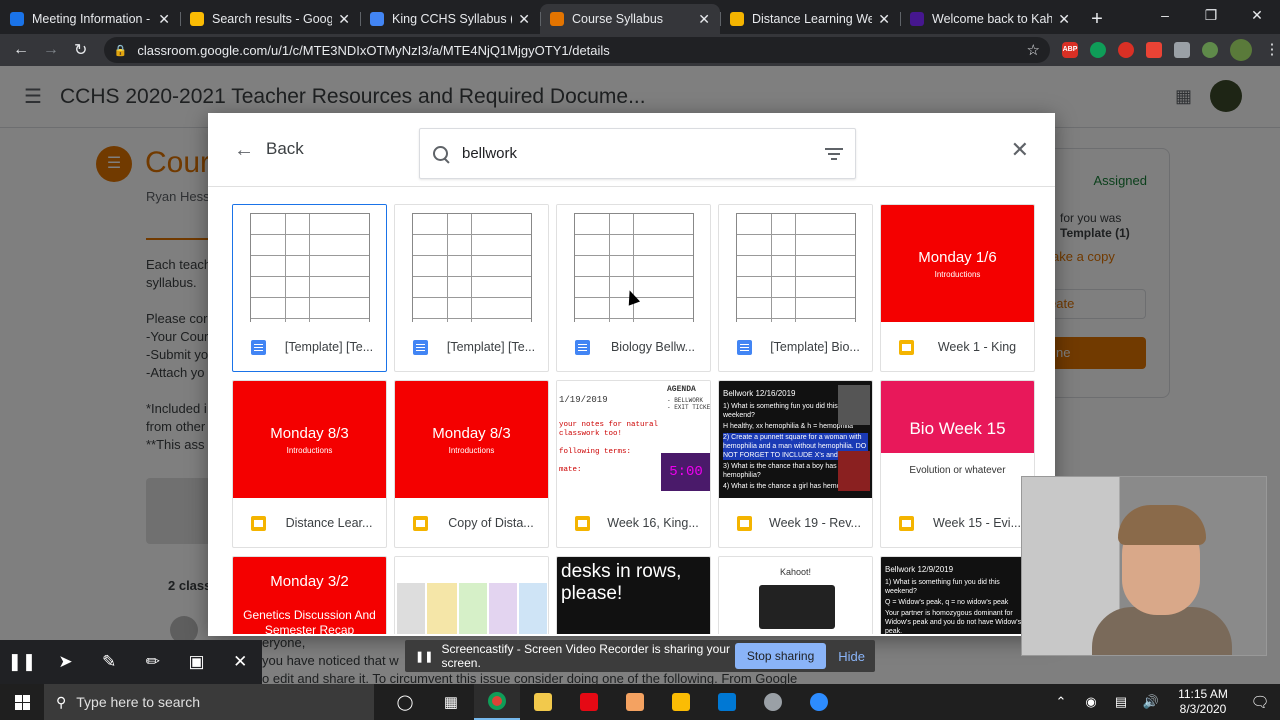 The width and height of the screenshot is (1280, 720). Describe the element at coordinates (582, 347) in the screenshot. I see `google-docs-icon` at that location.